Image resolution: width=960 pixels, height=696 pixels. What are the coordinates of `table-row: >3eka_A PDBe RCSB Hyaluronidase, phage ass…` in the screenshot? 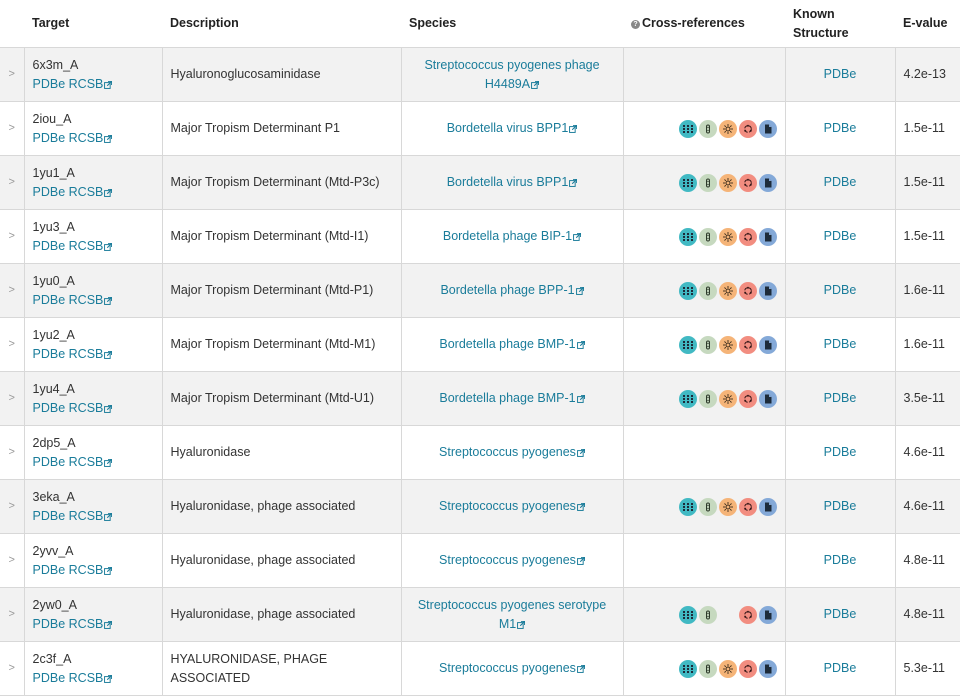 It's located at (480, 506).